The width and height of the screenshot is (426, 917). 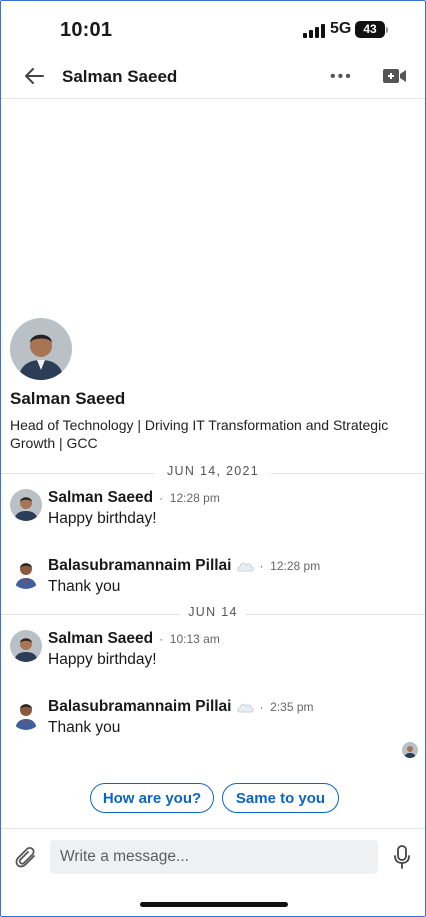 What do you see at coordinates (280, 798) in the screenshot?
I see `suggested-reply-chip: Same to you` at bounding box center [280, 798].